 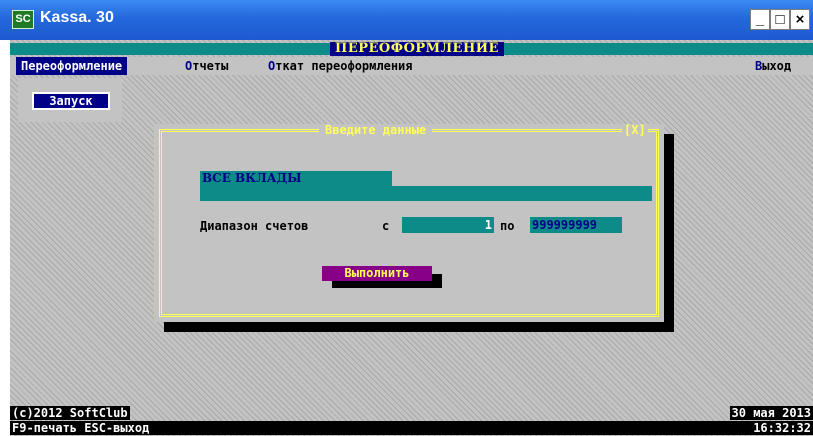 I want to click on menu-label: ткат переоформления, so click(x=344, y=66).